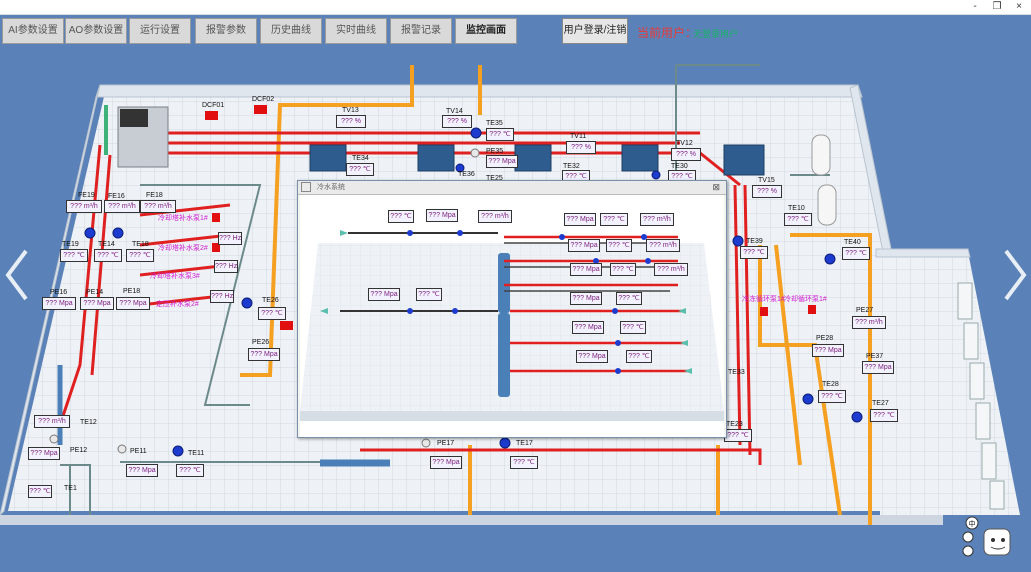 This screenshot has height=572, width=1031. I want to click on tag-label: TE30, so click(679, 166).